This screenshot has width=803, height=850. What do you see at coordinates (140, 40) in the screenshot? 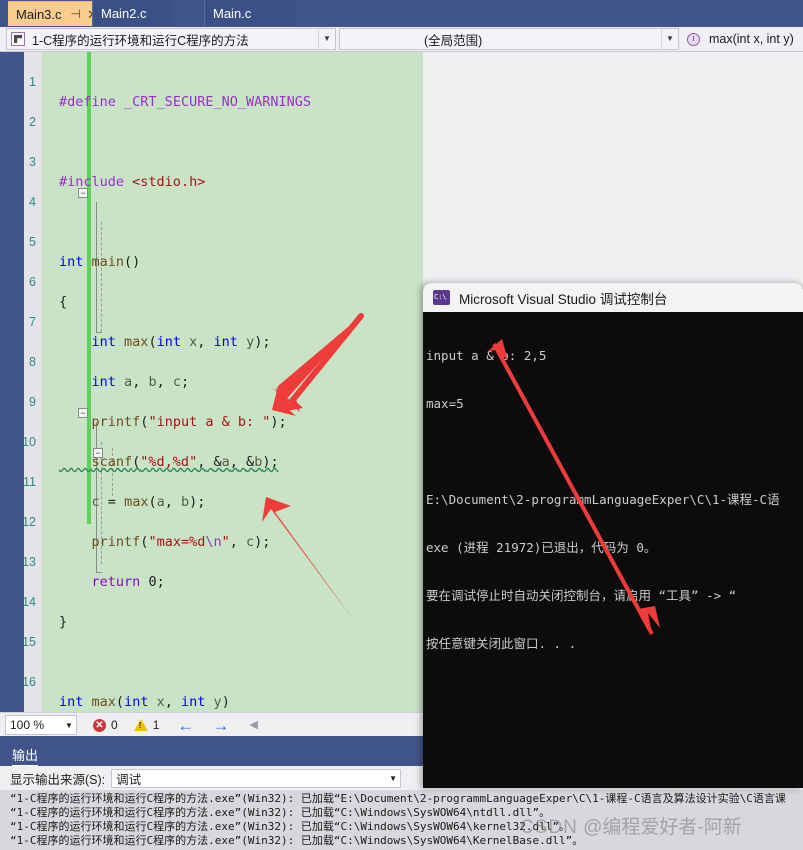
I see `project-dropdown-value: 1-C程序的运行环境和运行C程序的方法` at bounding box center [140, 40].